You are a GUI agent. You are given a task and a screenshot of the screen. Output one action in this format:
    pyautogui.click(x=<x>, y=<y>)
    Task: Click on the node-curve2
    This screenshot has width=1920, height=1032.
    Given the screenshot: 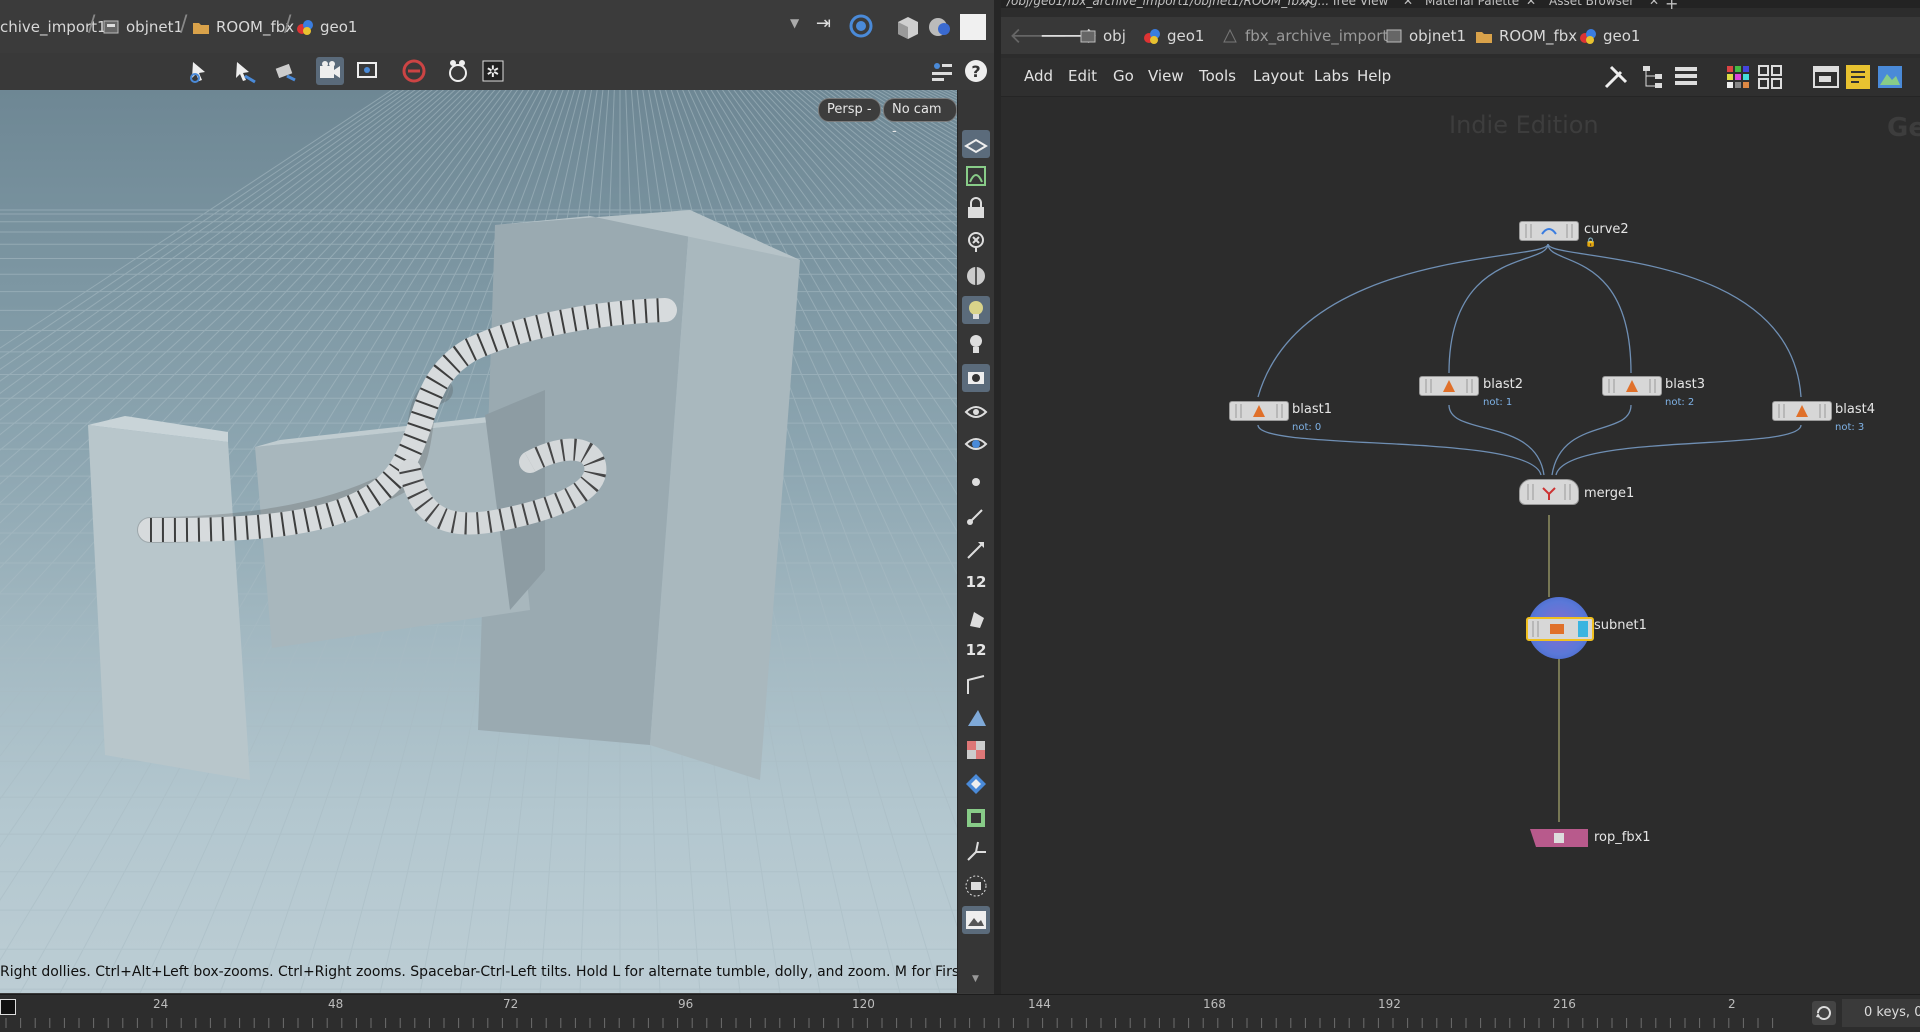 What is the action you would take?
    pyautogui.click(x=1549, y=231)
    